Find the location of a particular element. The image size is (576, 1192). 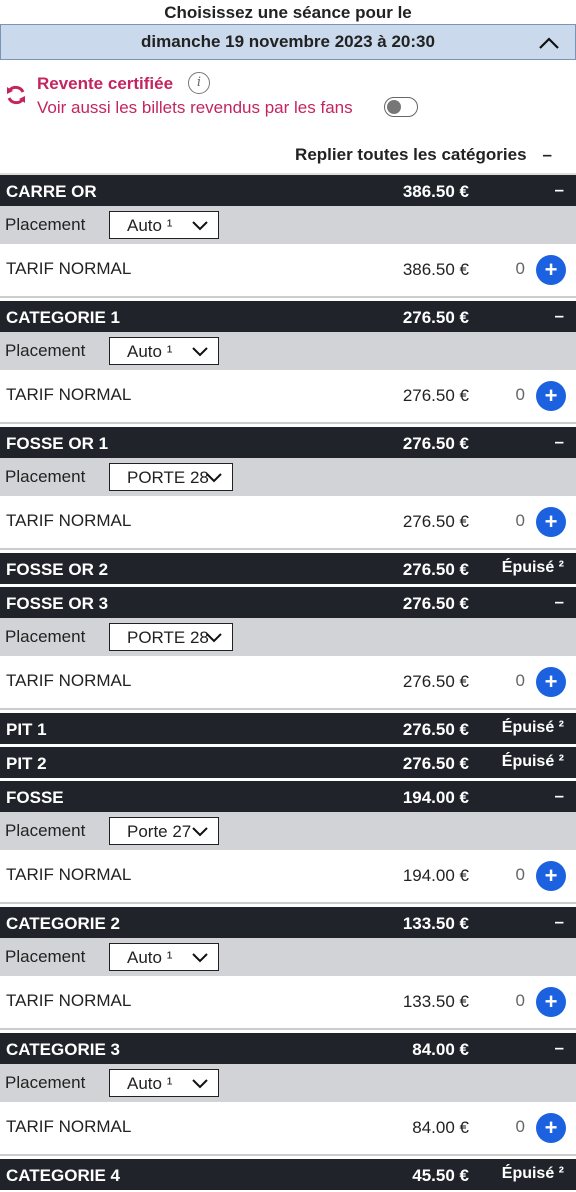

category-header: FOSSE OR 1 276.50 € – is located at coordinates (288, 441).